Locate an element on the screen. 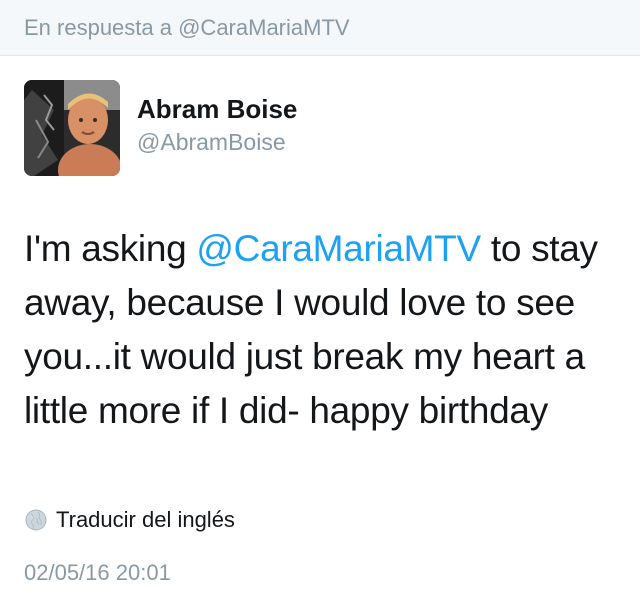 The image size is (640, 600). translate-button: Traducir del inglés is located at coordinates (129, 520).